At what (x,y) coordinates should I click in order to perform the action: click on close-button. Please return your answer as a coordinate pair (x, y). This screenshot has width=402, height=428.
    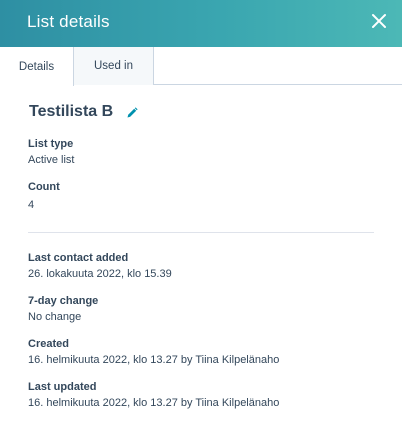
    Looking at the image, I should click on (379, 21).